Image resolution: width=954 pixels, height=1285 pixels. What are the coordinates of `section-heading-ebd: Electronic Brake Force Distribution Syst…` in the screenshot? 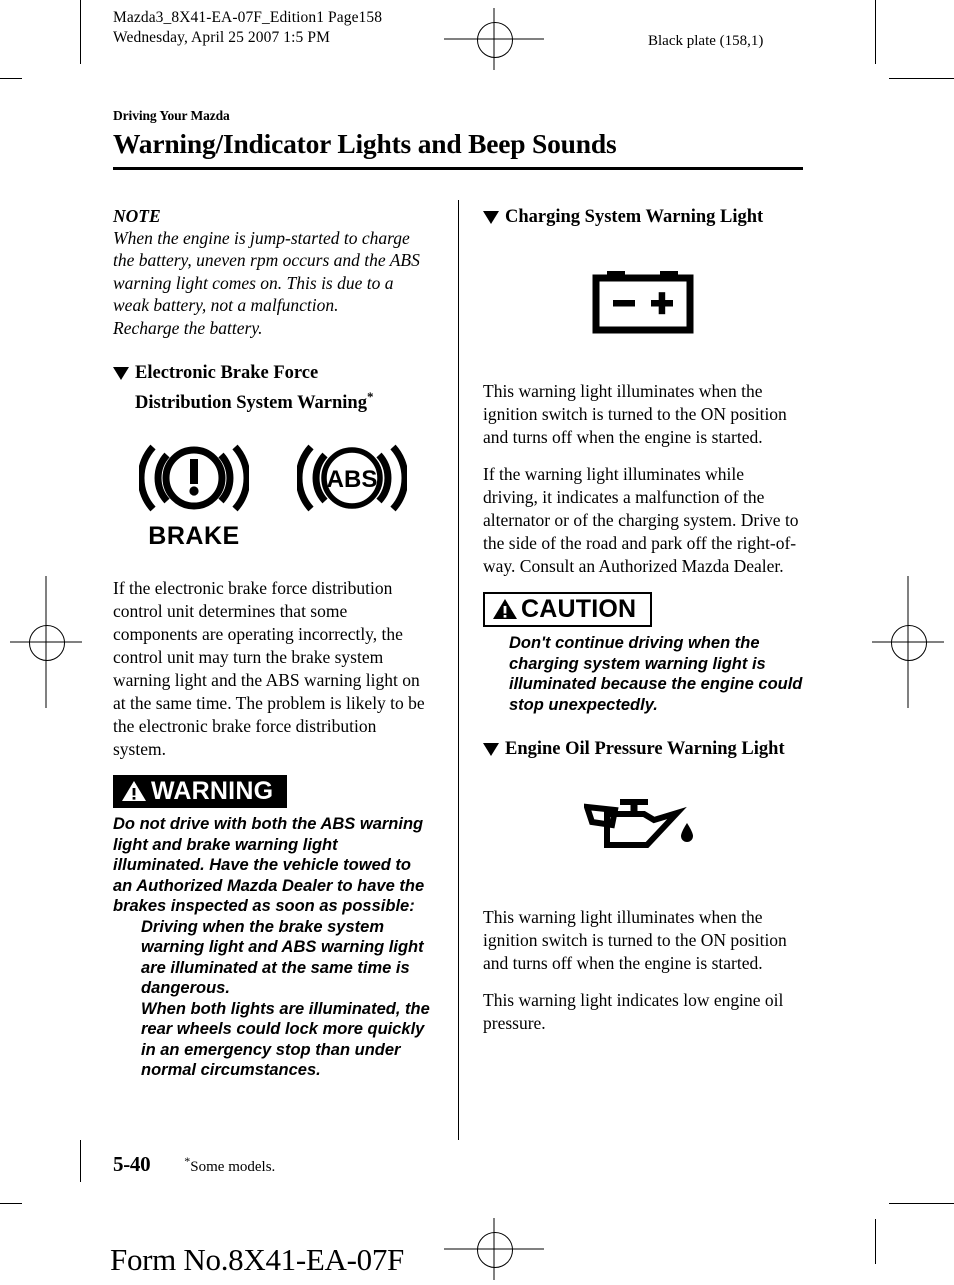 It's located at (273, 388).